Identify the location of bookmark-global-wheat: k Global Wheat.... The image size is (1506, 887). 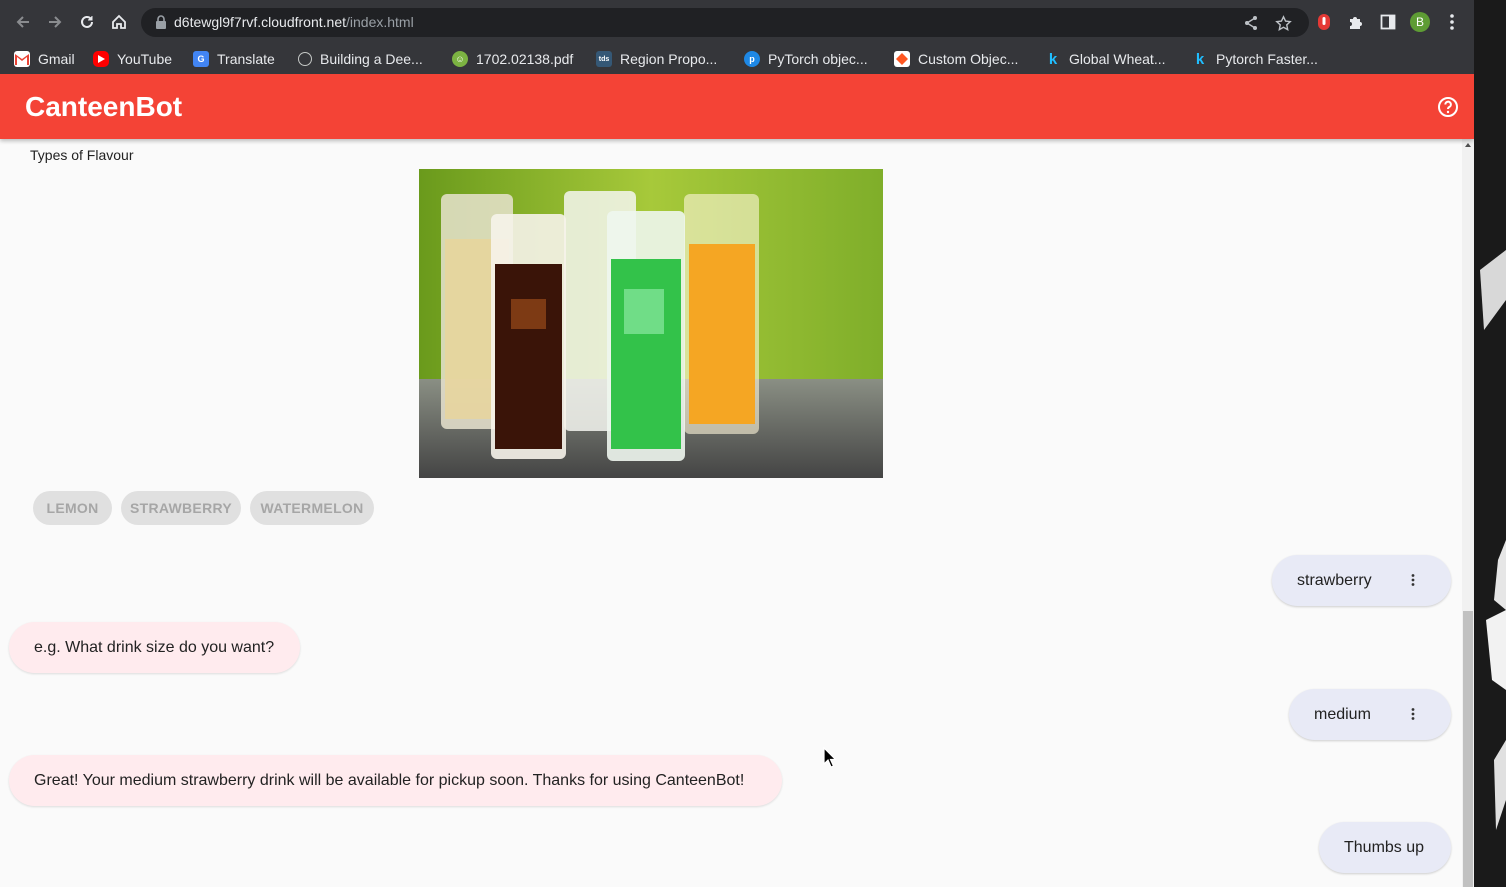
(1105, 59).